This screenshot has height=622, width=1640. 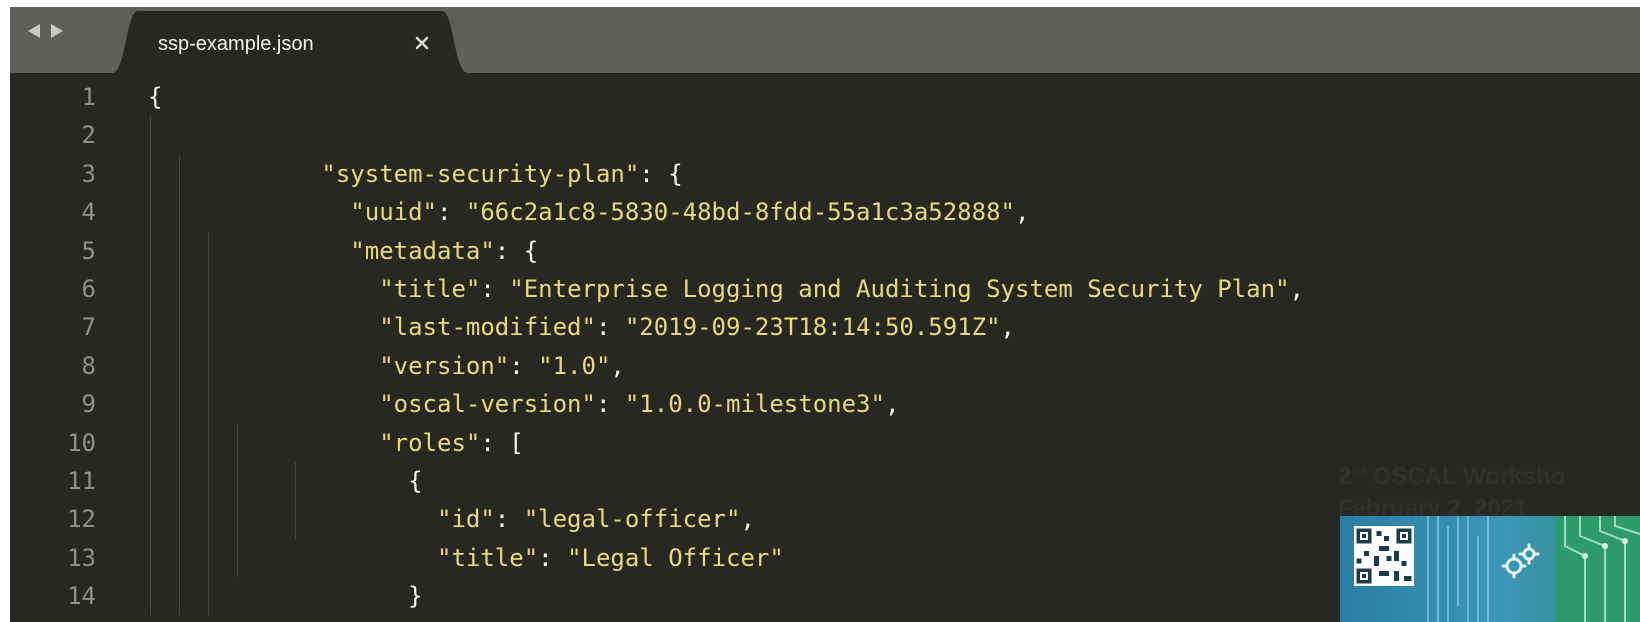 I want to click on line-number: 6, so click(x=88, y=288).